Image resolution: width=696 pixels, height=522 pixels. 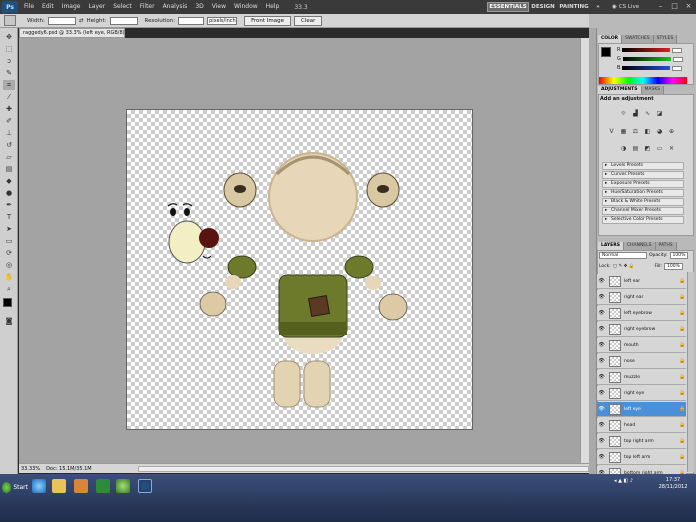 What do you see at coordinates (641, 345) in the screenshot?
I see `layer-row: 👁 mouth 🔒` at bounding box center [641, 345].